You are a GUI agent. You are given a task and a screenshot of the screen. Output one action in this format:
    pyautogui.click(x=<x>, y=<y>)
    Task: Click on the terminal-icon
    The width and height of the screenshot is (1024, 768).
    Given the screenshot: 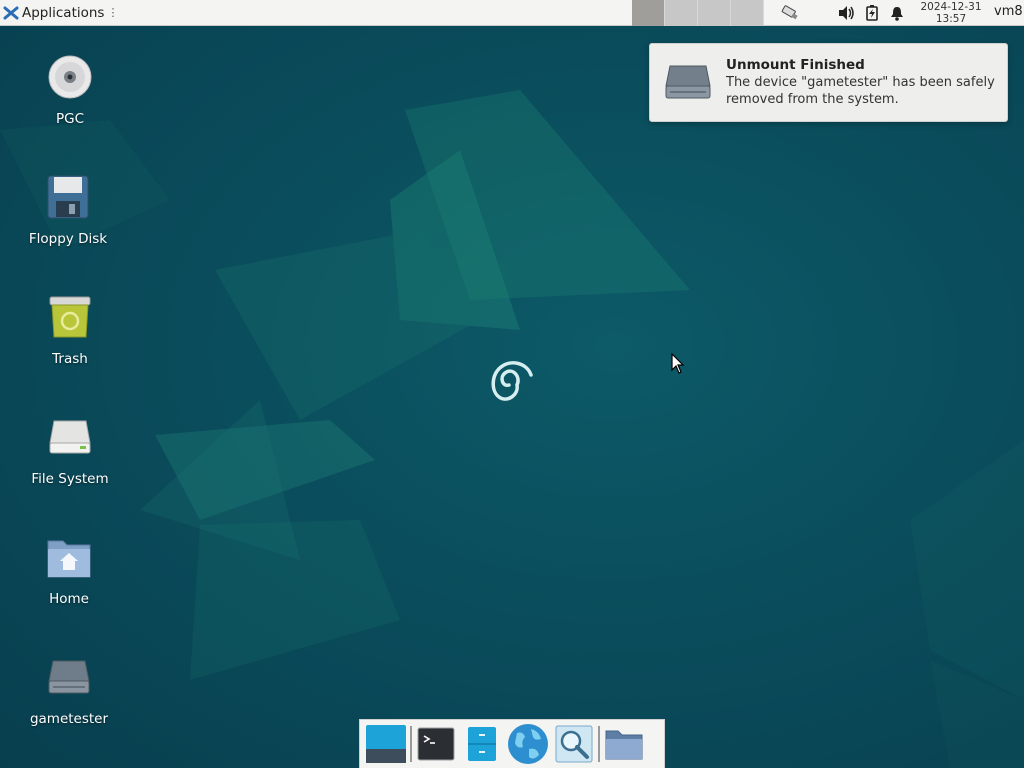 What is the action you would take?
    pyautogui.click(x=436, y=744)
    